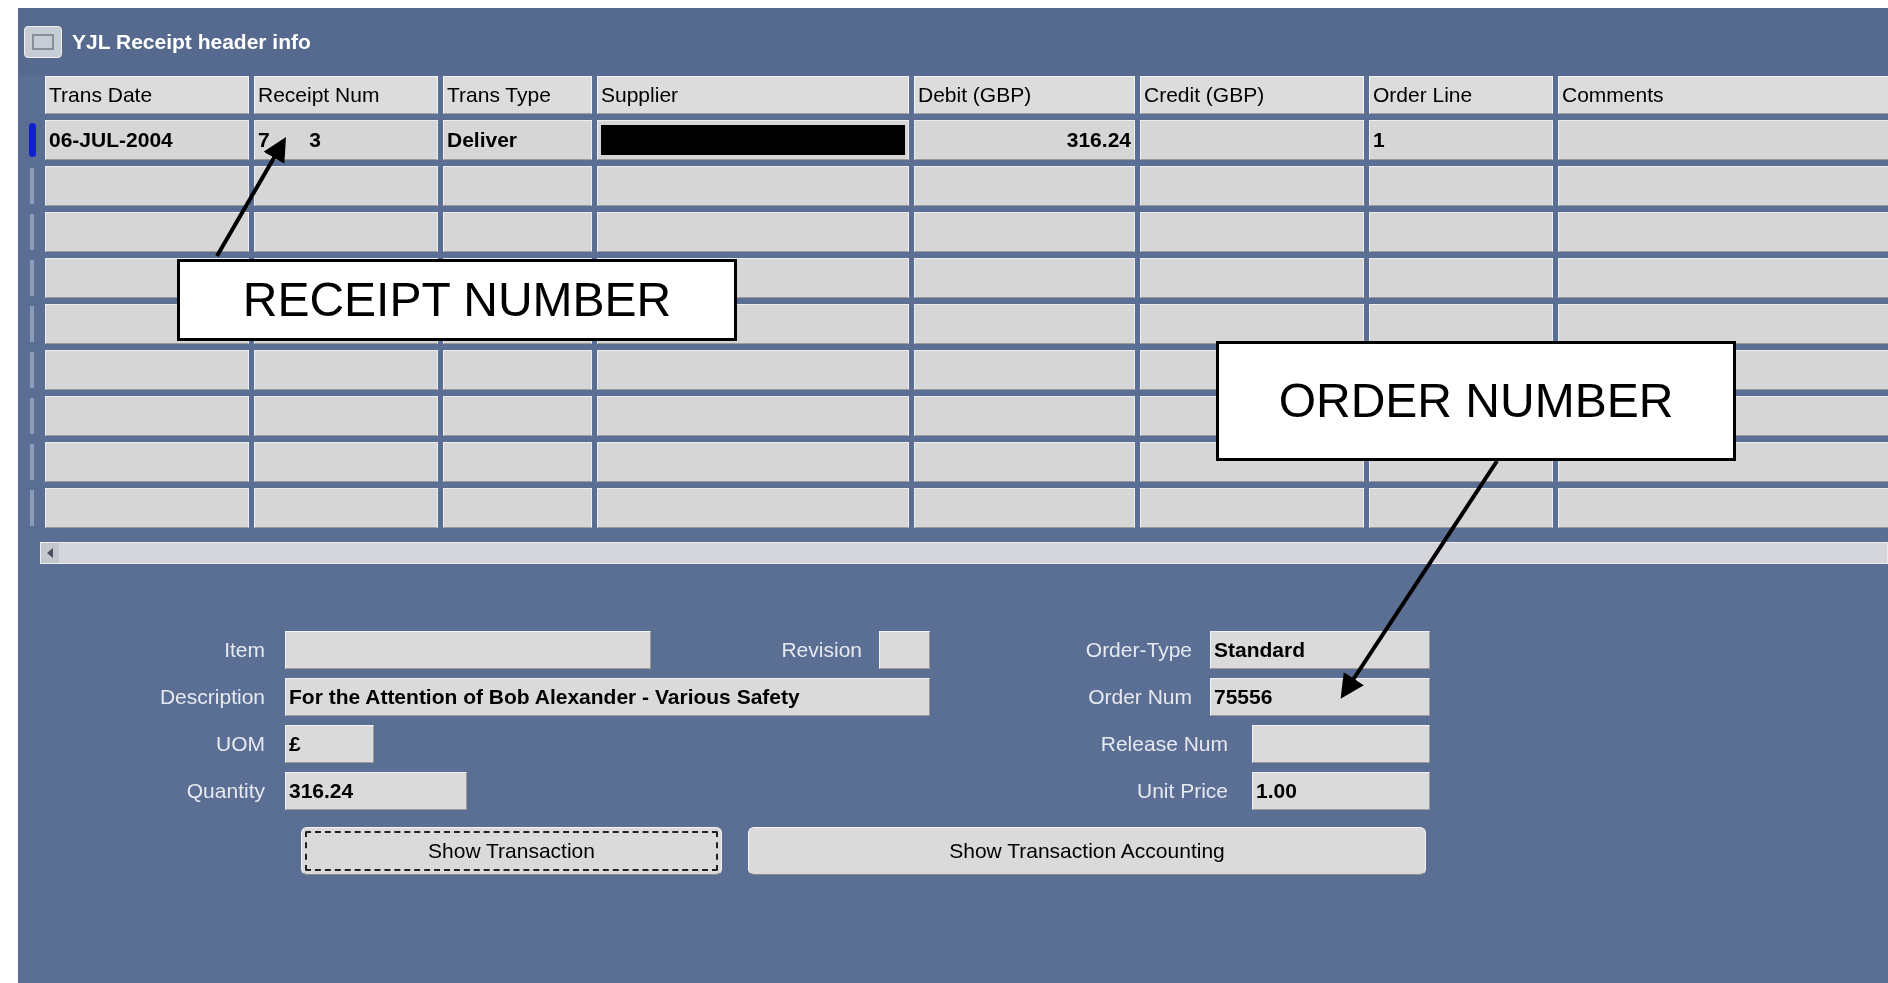  I want to click on callout-tooltip: ORDER NUMBER, so click(1476, 401).